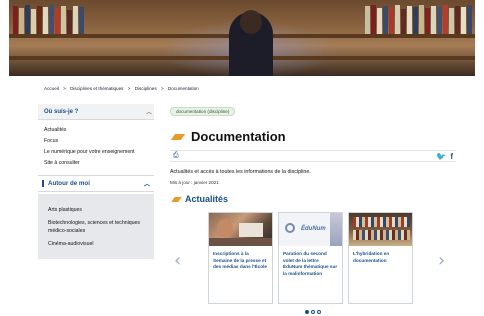 The height and width of the screenshot is (316, 484). What do you see at coordinates (313, 156) in the screenshot?
I see `share-toolbar: ⎙ 🐦 f` at bounding box center [313, 156].